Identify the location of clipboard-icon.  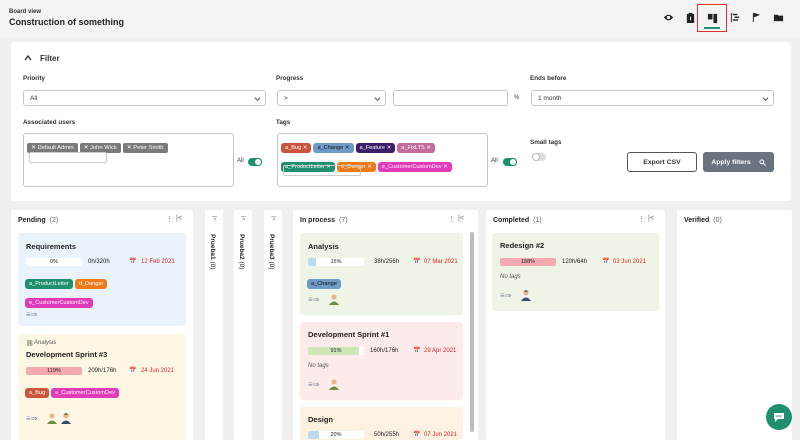
(690, 17).